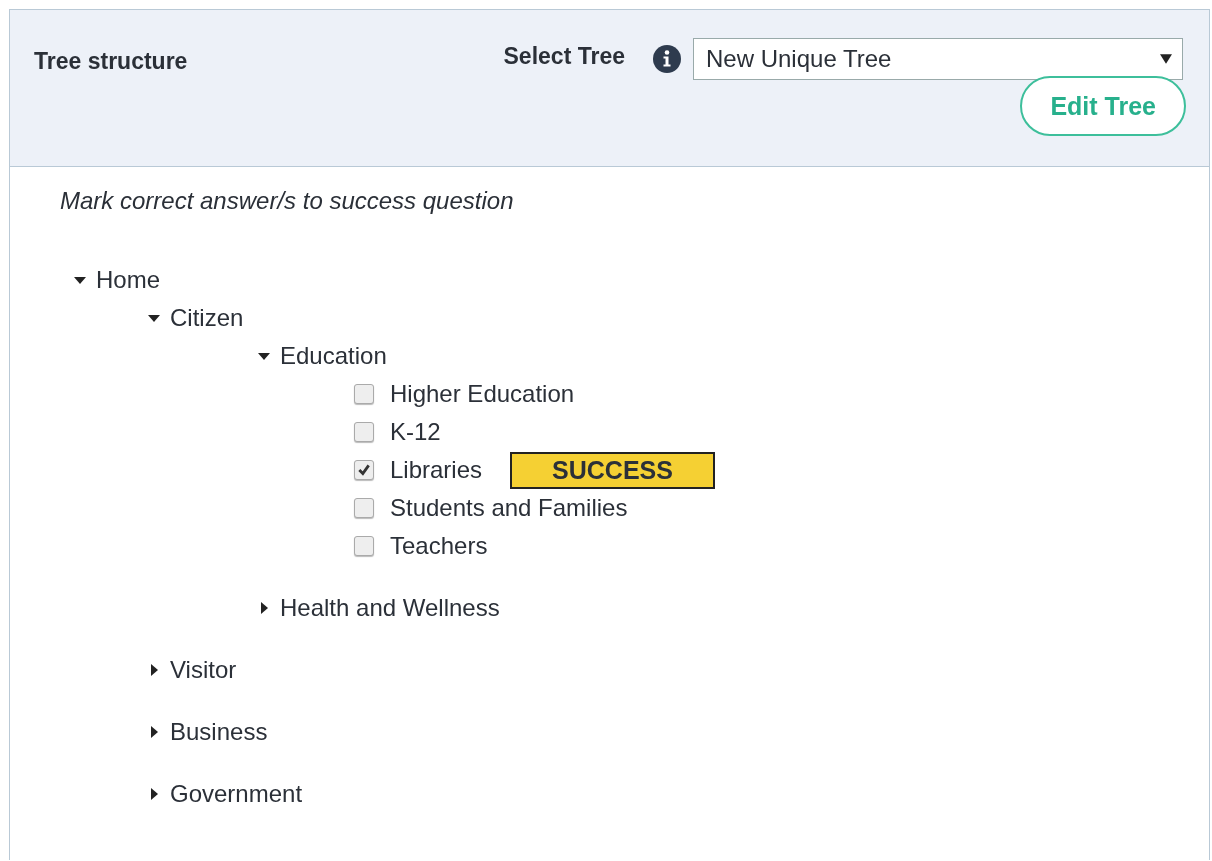  Describe the element at coordinates (203, 670) in the screenshot. I see `tree-node-label: Visitor` at that location.